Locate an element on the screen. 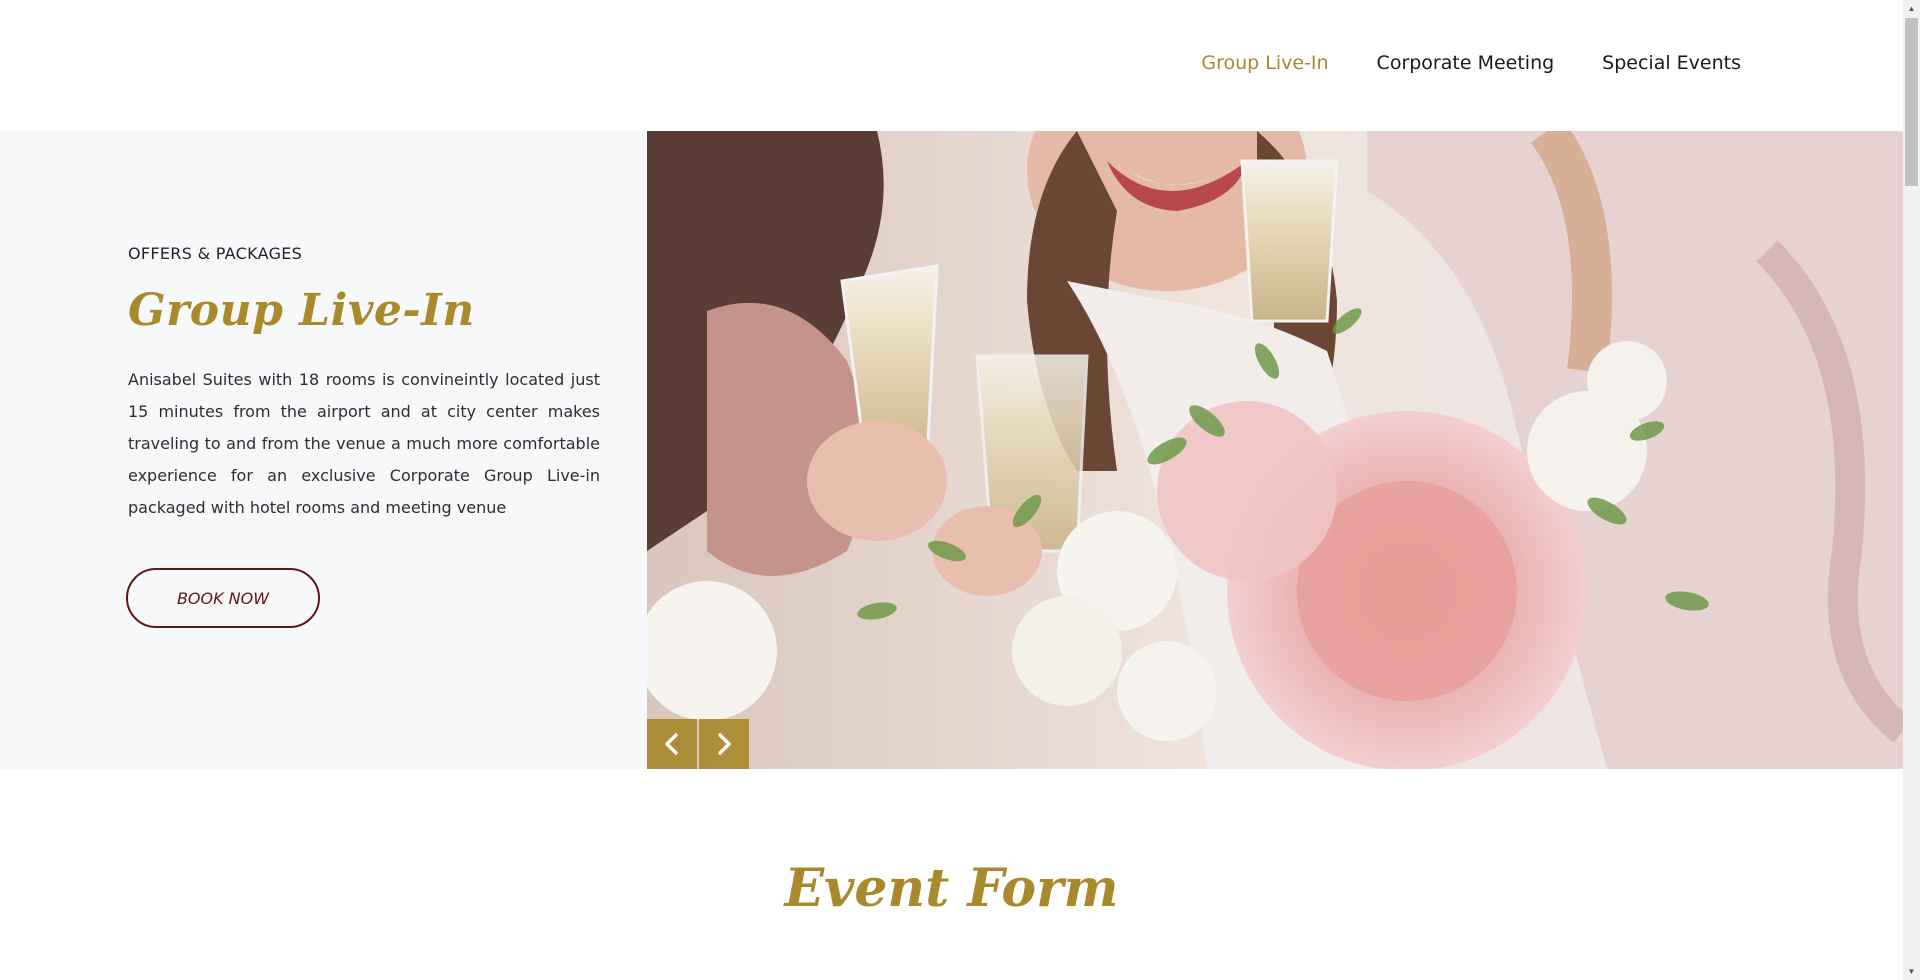 This screenshot has width=1920, height=980. nav-item-group-live-in: Group Live-In is located at coordinates (1264, 63).